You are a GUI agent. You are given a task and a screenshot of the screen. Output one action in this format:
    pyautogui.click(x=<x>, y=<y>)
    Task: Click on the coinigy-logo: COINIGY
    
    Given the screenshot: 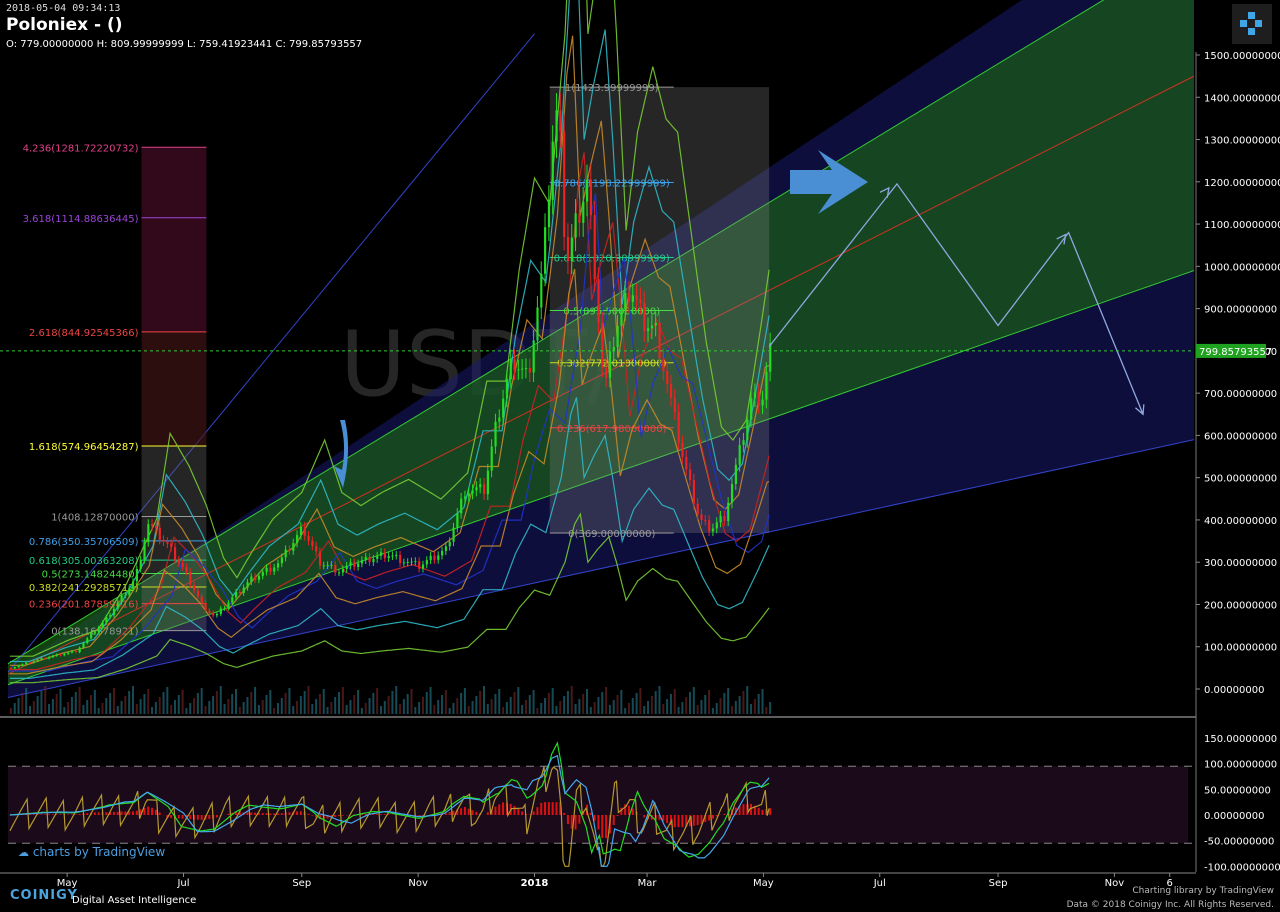 What is the action you would take?
    pyautogui.click(x=44, y=895)
    